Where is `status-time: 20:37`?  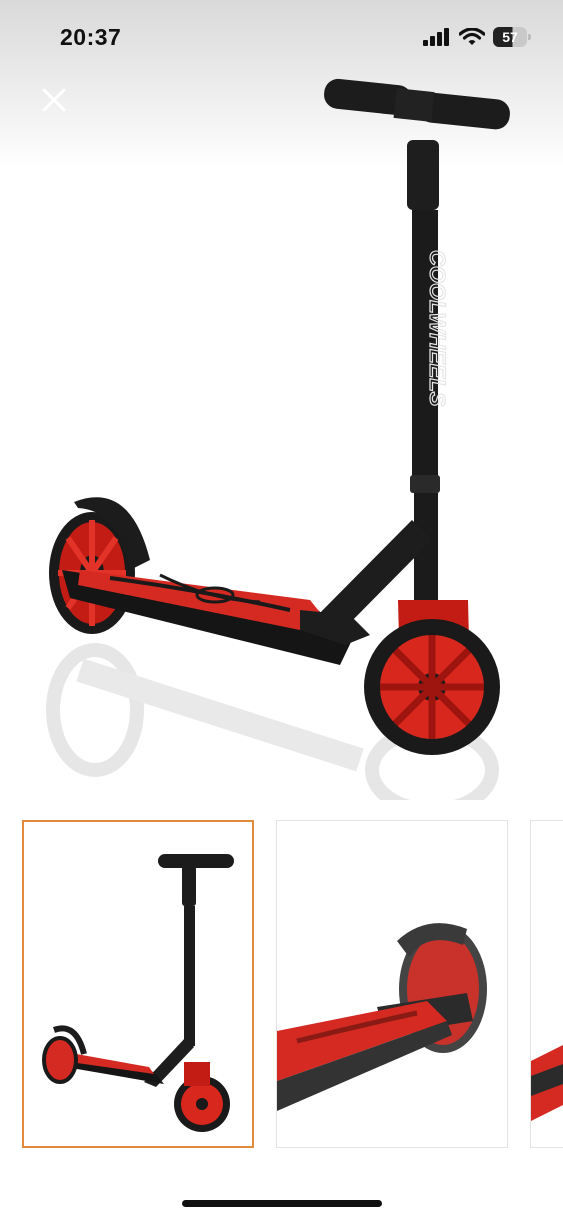 status-time: 20:37 is located at coordinates (91, 37).